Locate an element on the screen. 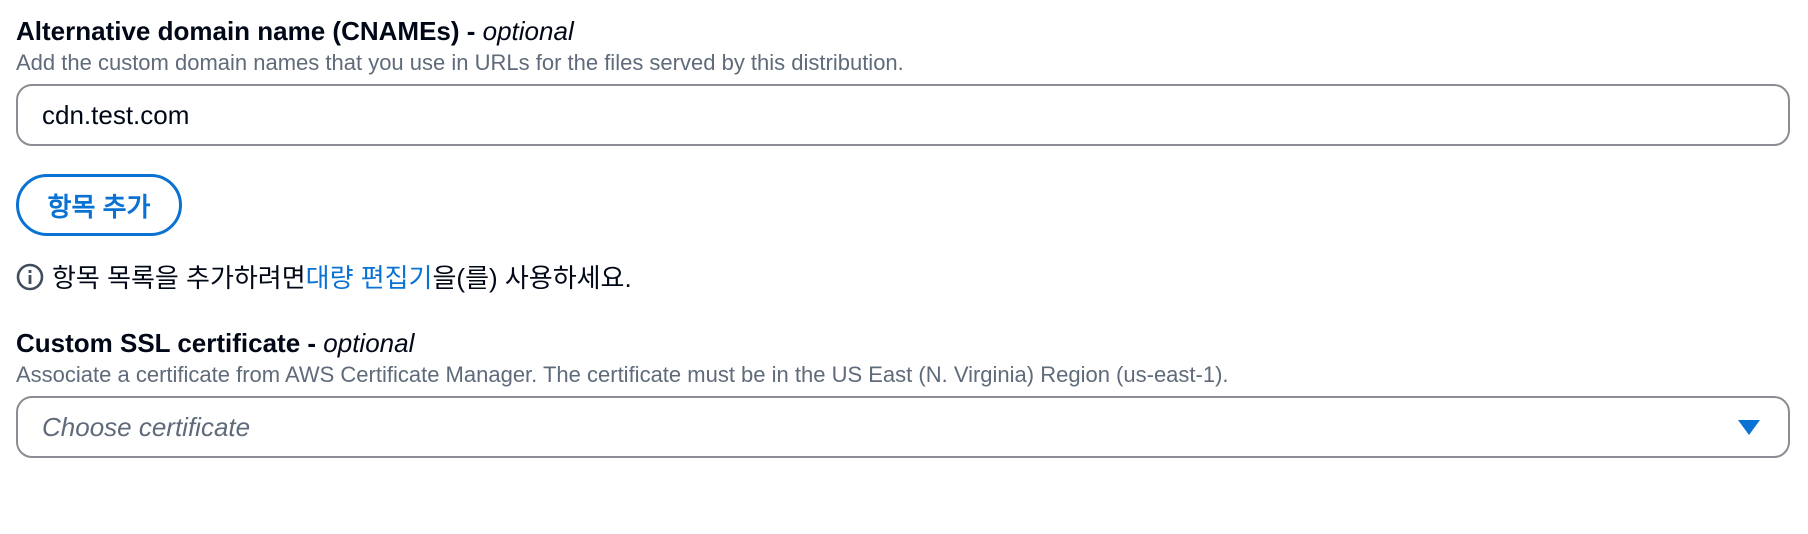 The image size is (1808, 534). ssl-label-text: Custom SSL certificate is located at coordinates (158, 343).